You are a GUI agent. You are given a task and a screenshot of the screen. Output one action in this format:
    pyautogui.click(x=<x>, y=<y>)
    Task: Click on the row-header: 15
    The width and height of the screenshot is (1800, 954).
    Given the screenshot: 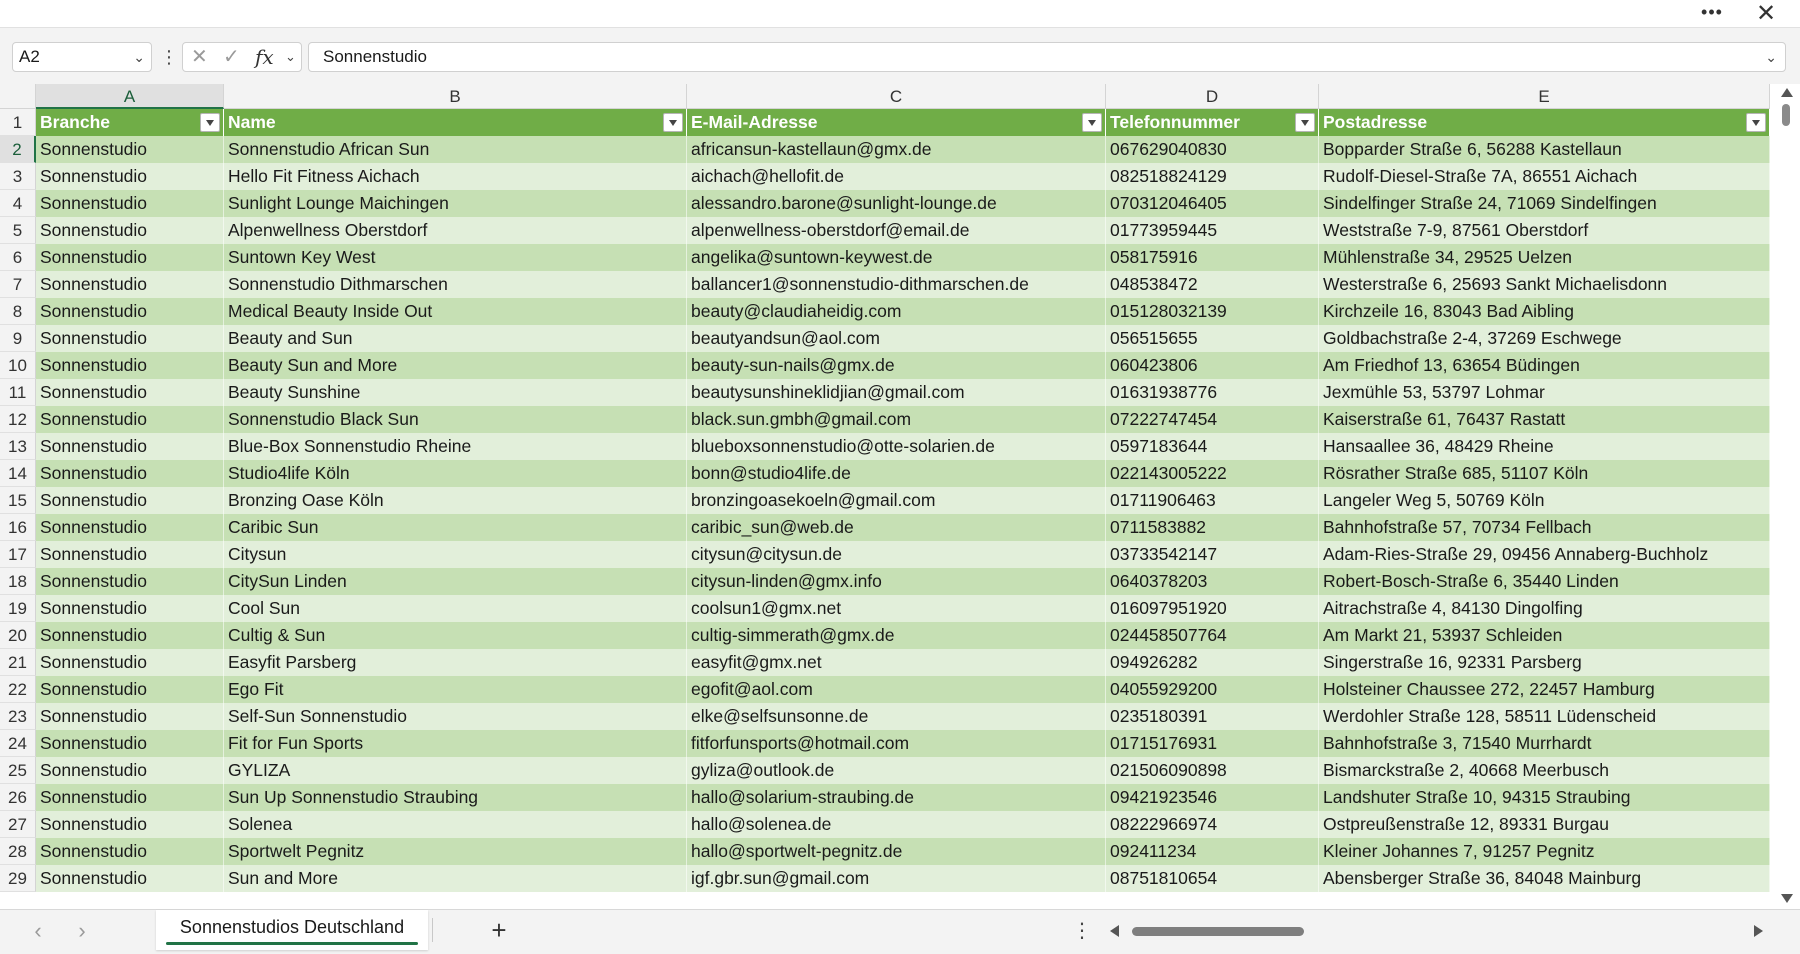 What is the action you would take?
    pyautogui.click(x=18, y=500)
    